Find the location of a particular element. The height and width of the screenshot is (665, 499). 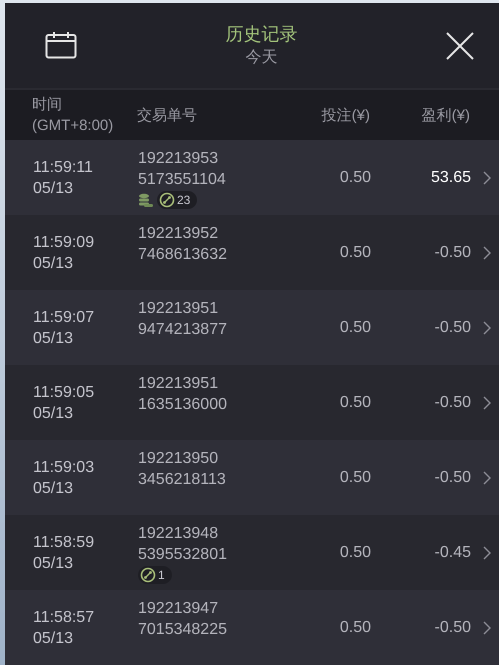

history-row: 11:59:09 05/13 192213952 7468613632 0.50 -0.50 is located at coordinates (252, 252).